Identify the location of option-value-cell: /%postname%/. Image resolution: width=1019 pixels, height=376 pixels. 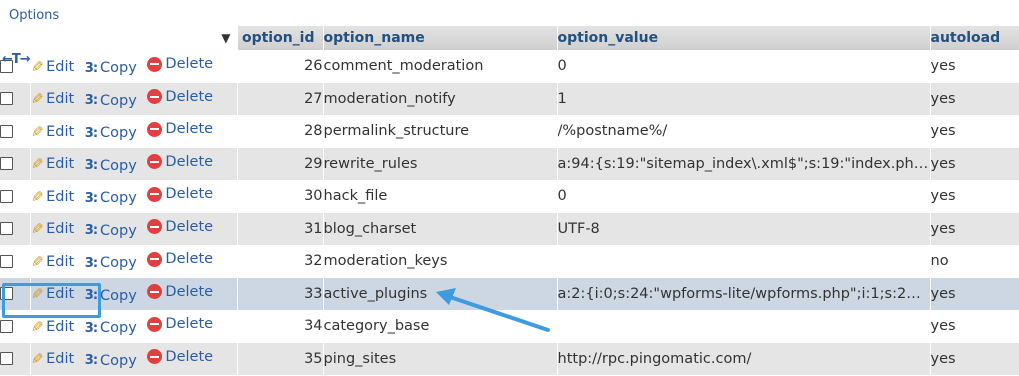
(744, 131).